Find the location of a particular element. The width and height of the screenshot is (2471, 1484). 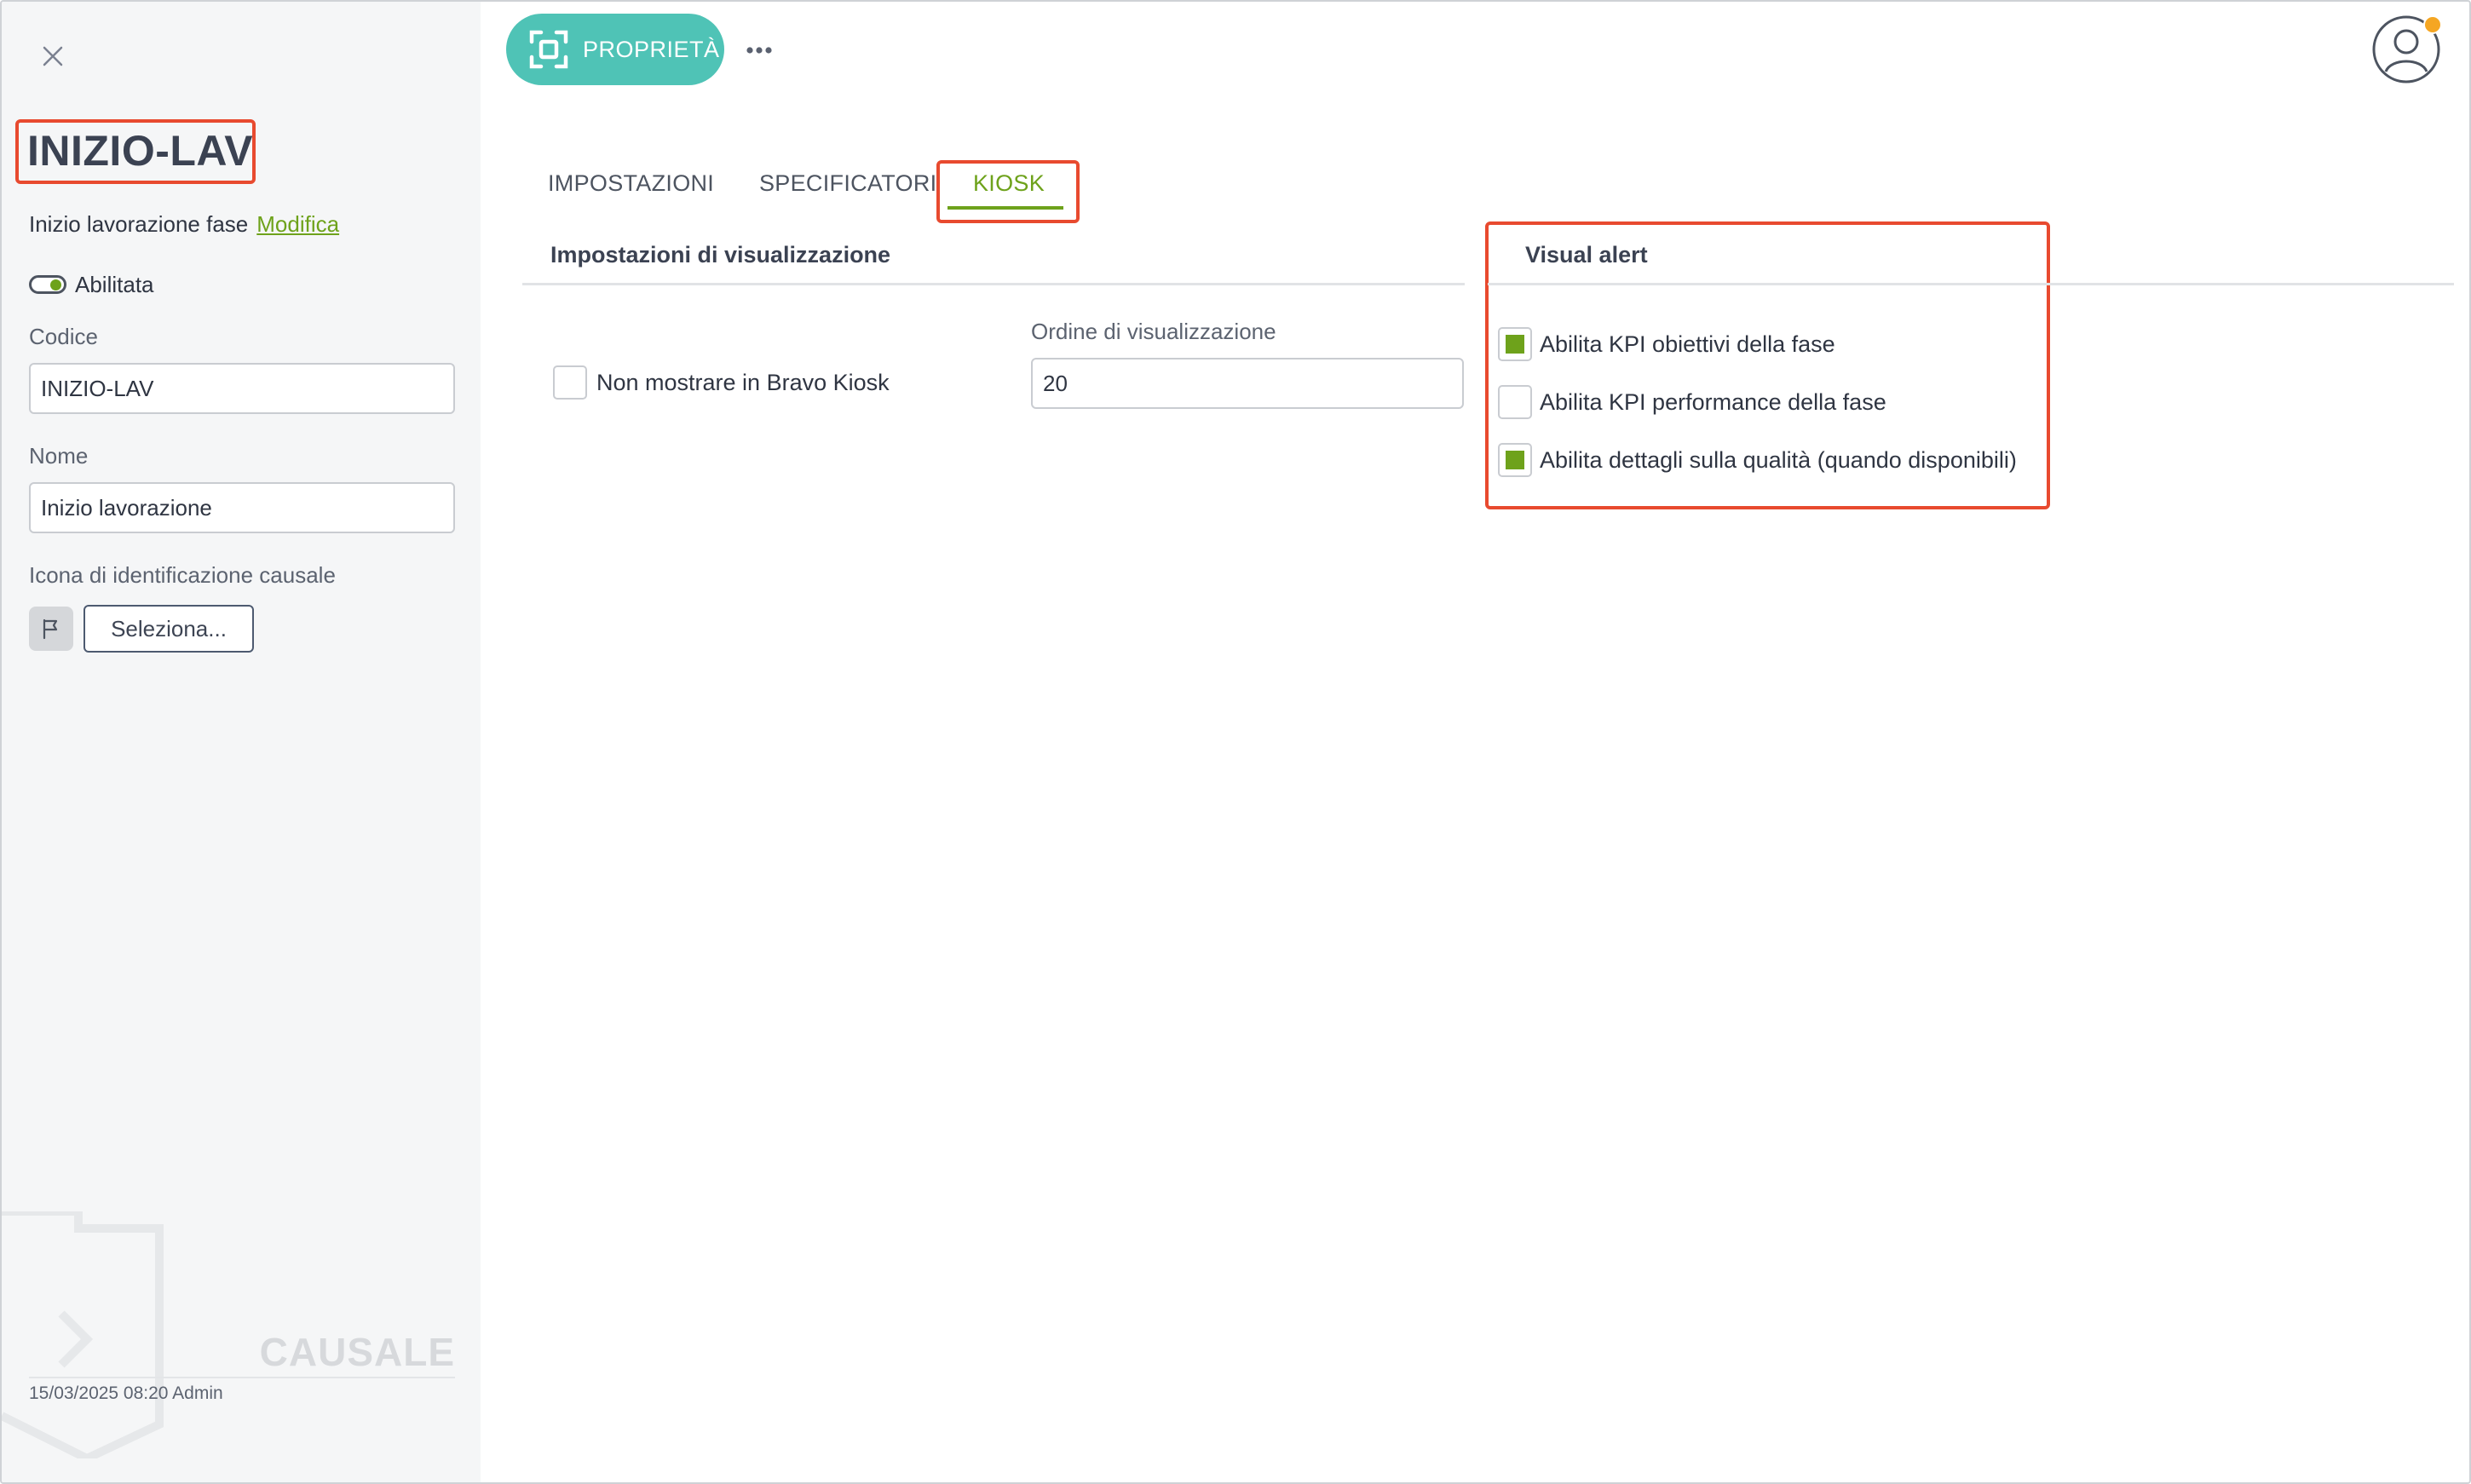

focus-frame-icon is located at coordinates (548, 49).